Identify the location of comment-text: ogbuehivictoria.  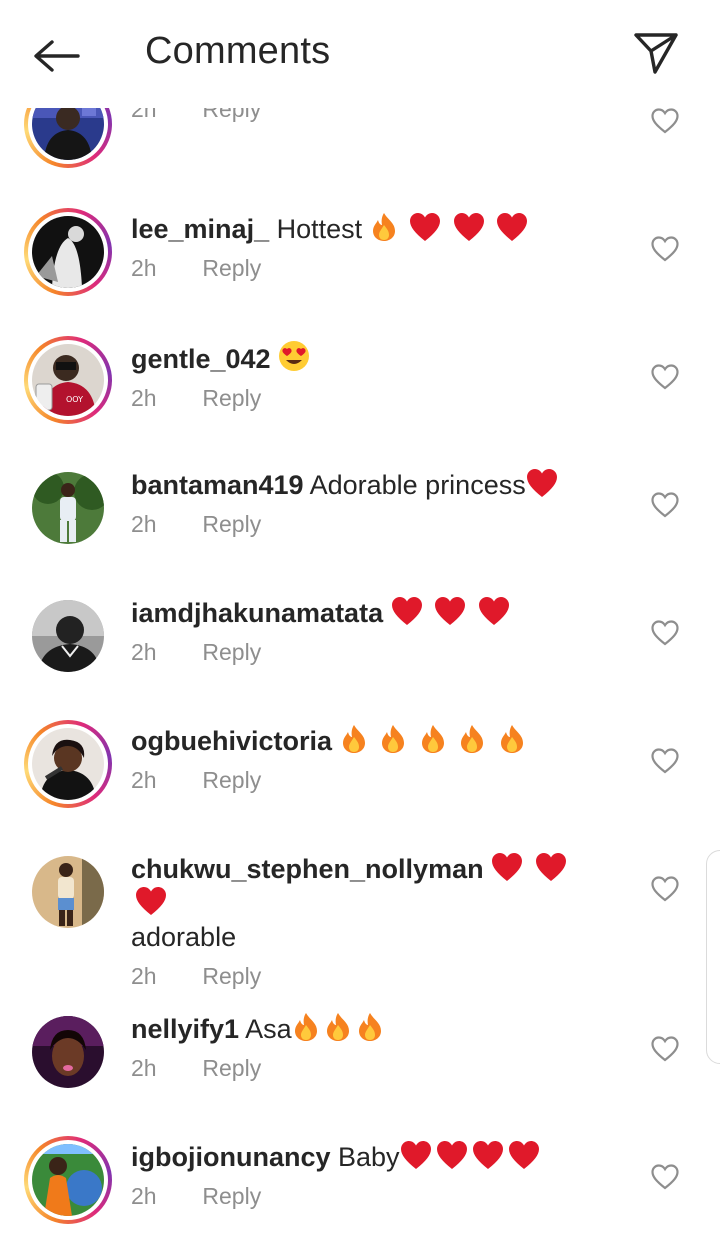
(366, 741).